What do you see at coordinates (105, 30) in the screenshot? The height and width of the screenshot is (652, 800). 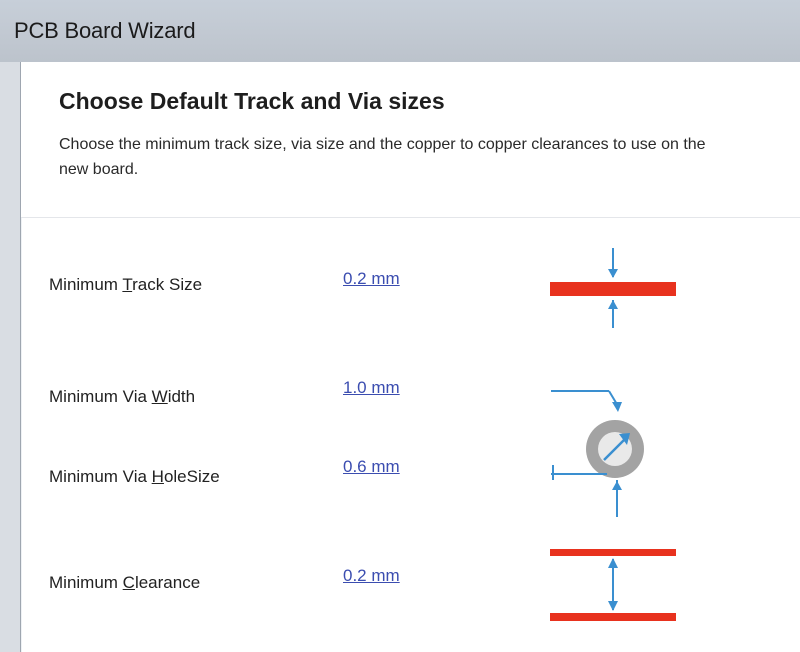 I see `window-title: PCB Board Wizard` at bounding box center [105, 30].